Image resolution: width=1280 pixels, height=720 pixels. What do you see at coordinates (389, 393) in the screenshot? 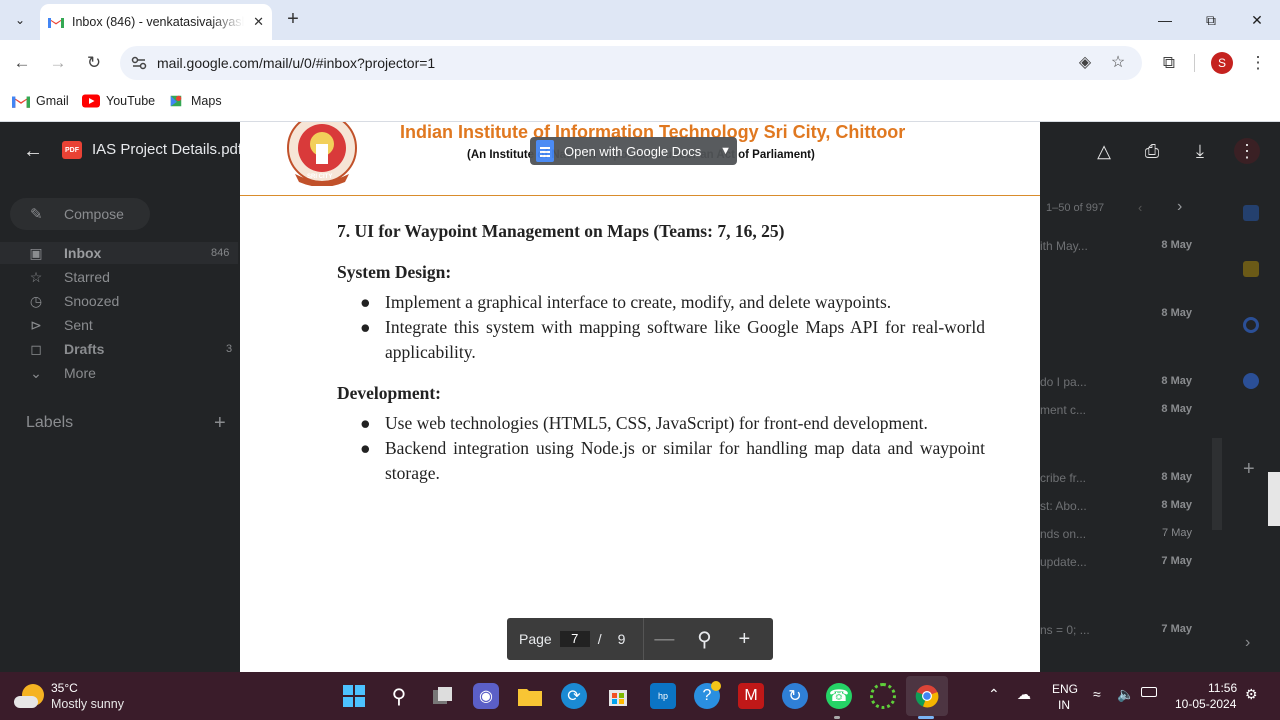
I see `development-heading: Development:` at bounding box center [389, 393].